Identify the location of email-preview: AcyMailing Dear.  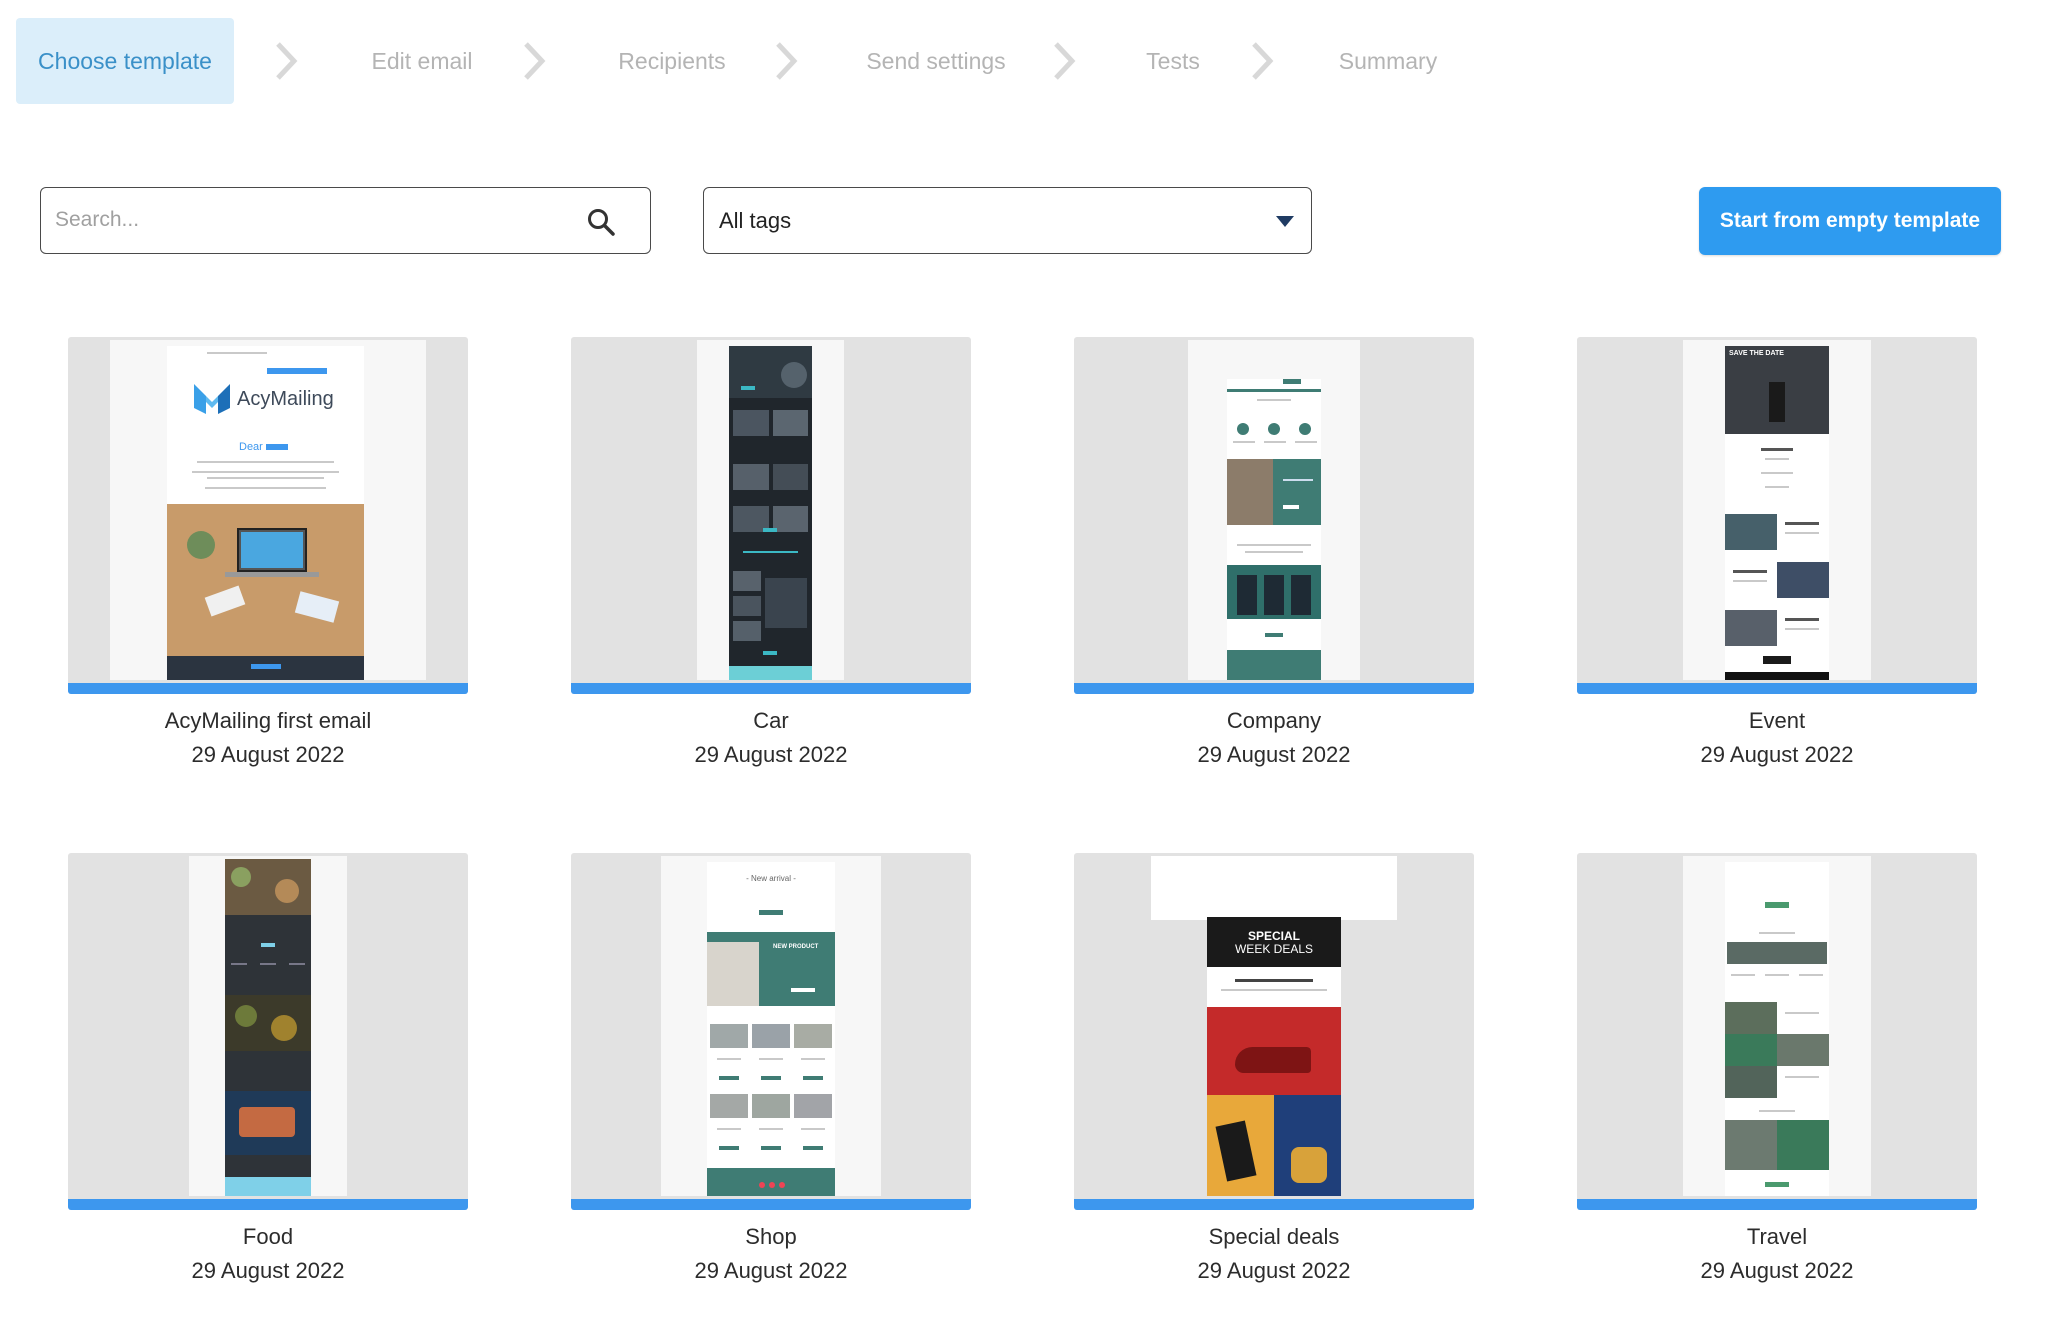
(265, 513).